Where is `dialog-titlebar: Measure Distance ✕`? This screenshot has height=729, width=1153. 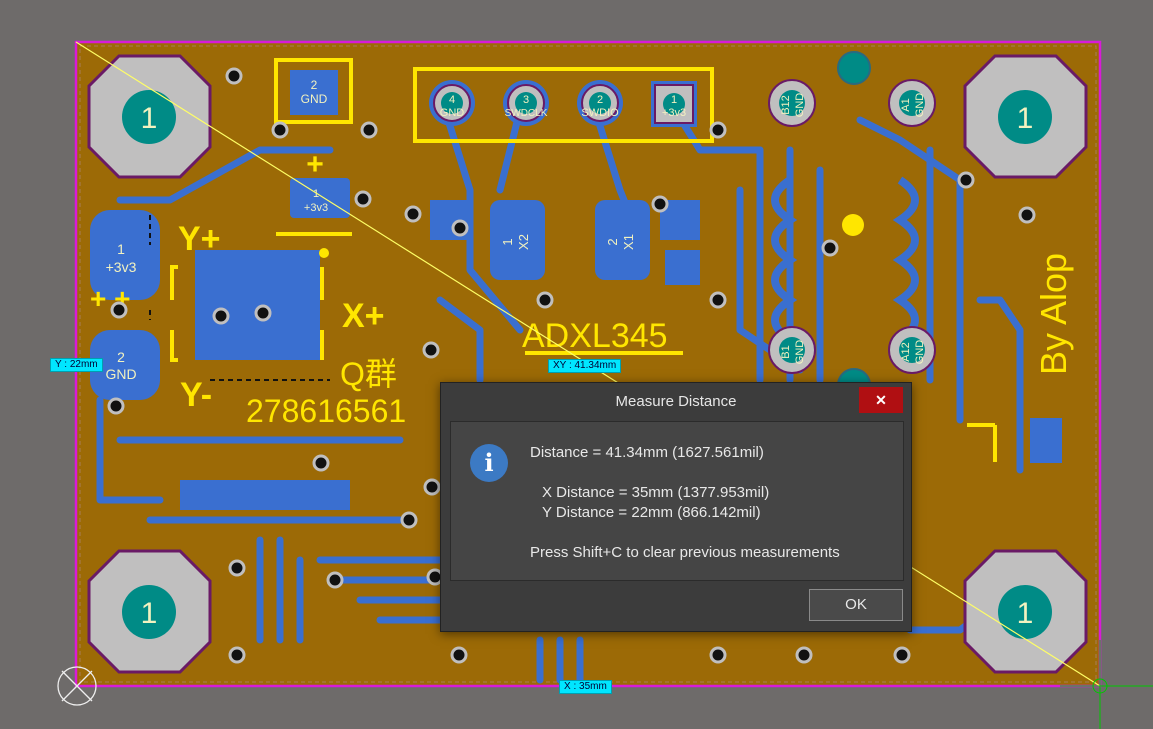 dialog-titlebar: Measure Distance ✕ is located at coordinates (676, 401).